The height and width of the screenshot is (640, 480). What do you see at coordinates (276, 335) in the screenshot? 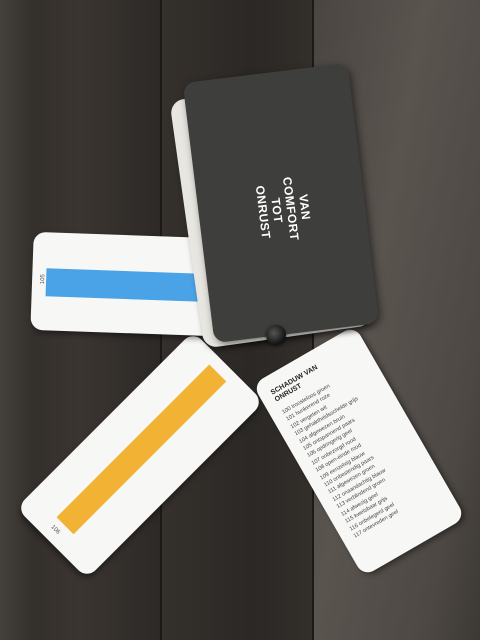
I see `binding-rivet` at bounding box center [276, 335].